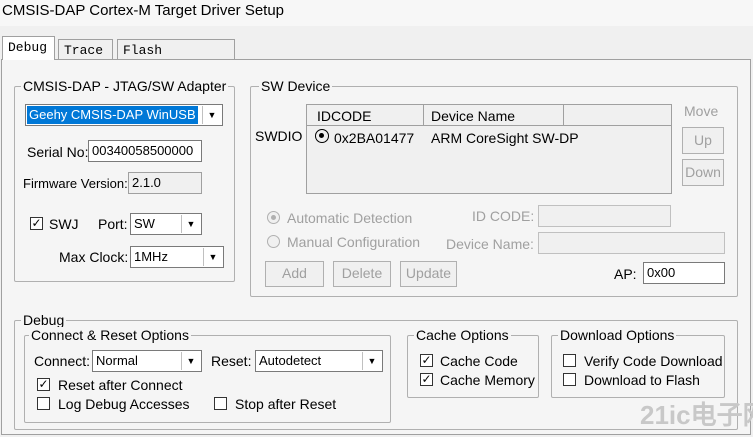  I want to click on max-clock-select-value: 1MHz, so click(151, 256).